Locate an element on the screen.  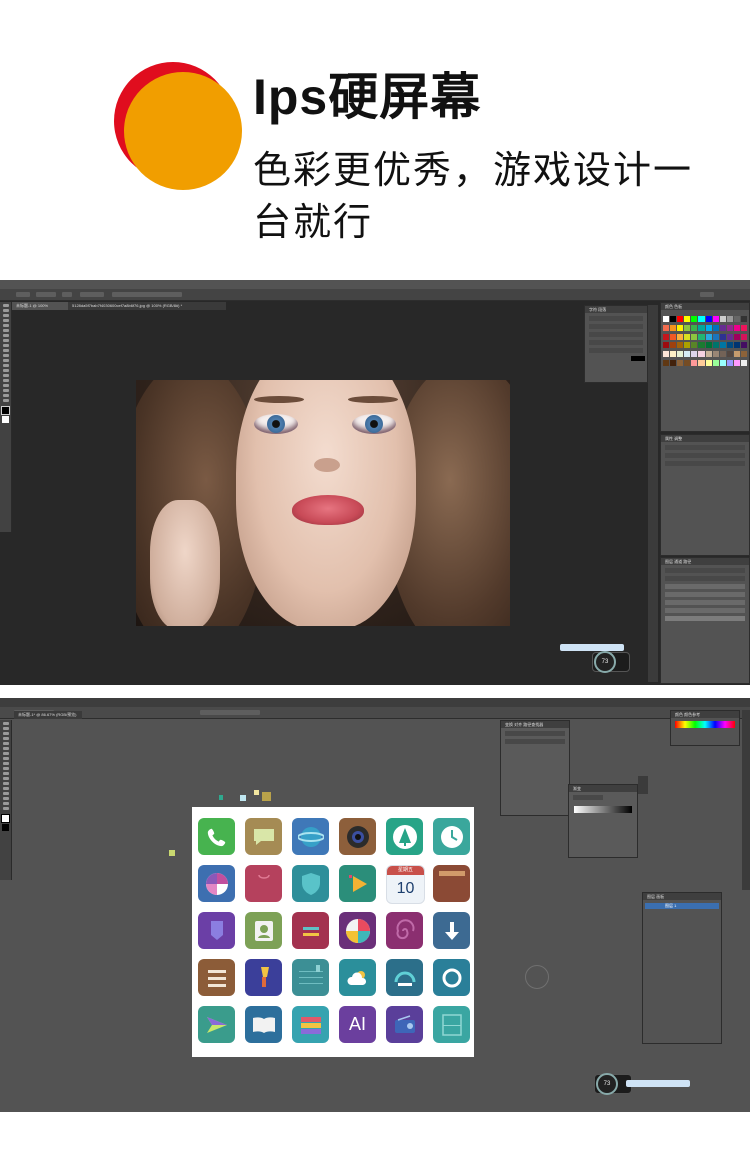
weather-cloud-icon is located at coordinates (357, 977).